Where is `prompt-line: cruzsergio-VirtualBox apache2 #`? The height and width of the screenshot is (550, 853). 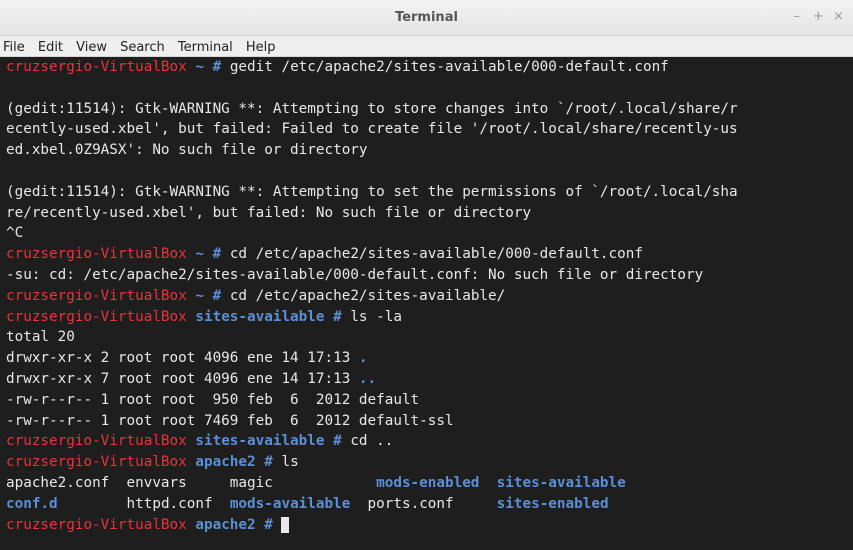
prompt-line: cruzsergio-VirtualBox apache2 # is located at coordinates (429, 525).